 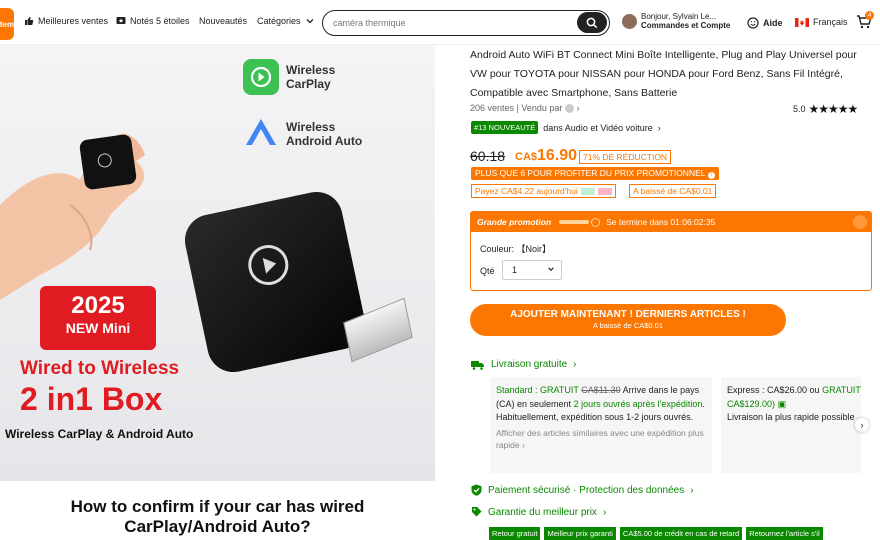 I want to click on nav-categories: Catégories, so click(x=286, y=21).